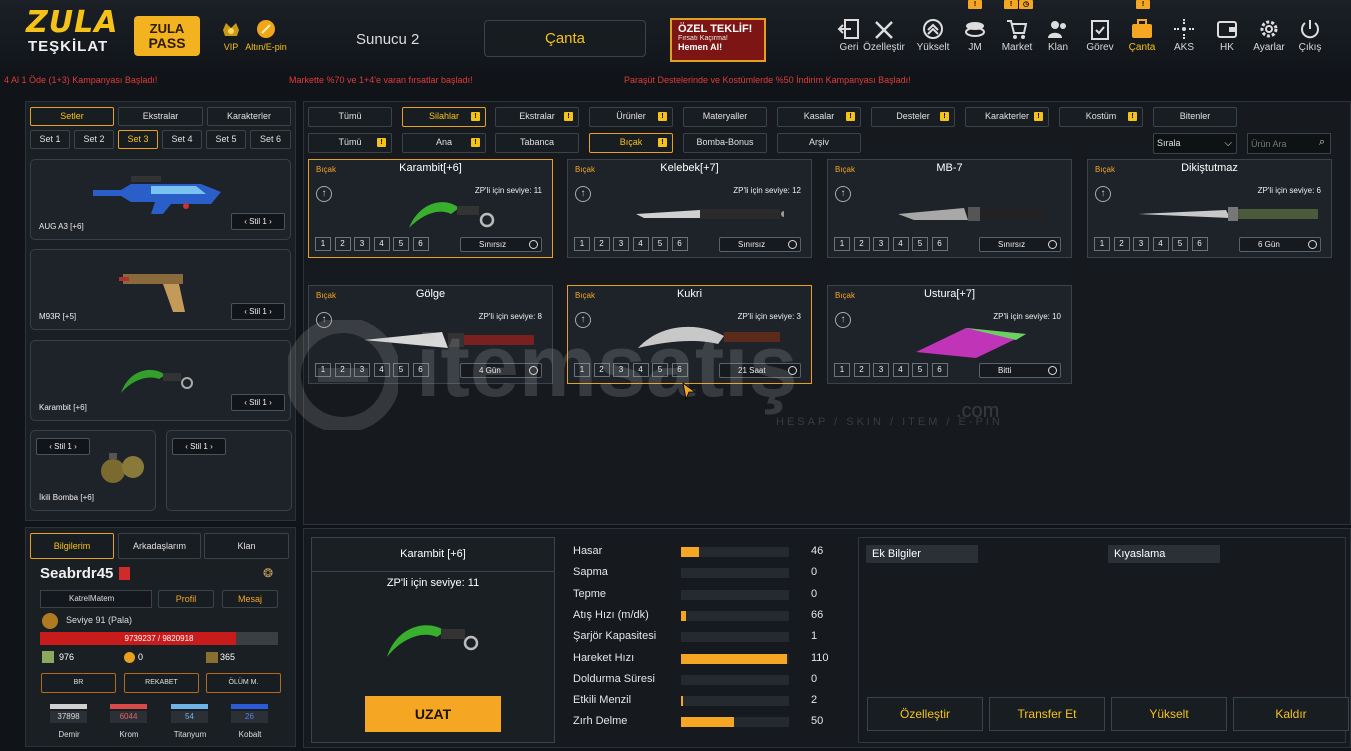 Image resolution: width=1351 pixels, height=751 pixels. What do you see at coordinates (631, 117) in the screenshot?
I see `filter-ürünler: Ürünler!` at bounding box center [631, 117].